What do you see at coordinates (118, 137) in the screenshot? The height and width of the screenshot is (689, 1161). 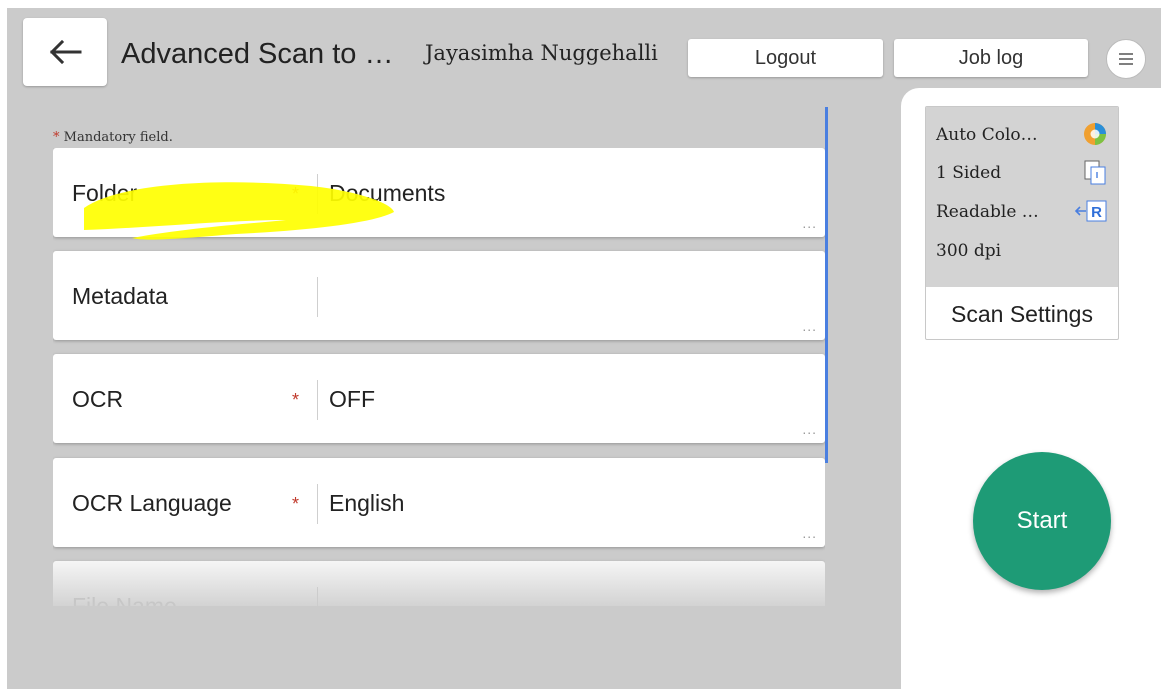 I see `mandatory-note-text: Mandatory field.` at bounding box center [118, 137].